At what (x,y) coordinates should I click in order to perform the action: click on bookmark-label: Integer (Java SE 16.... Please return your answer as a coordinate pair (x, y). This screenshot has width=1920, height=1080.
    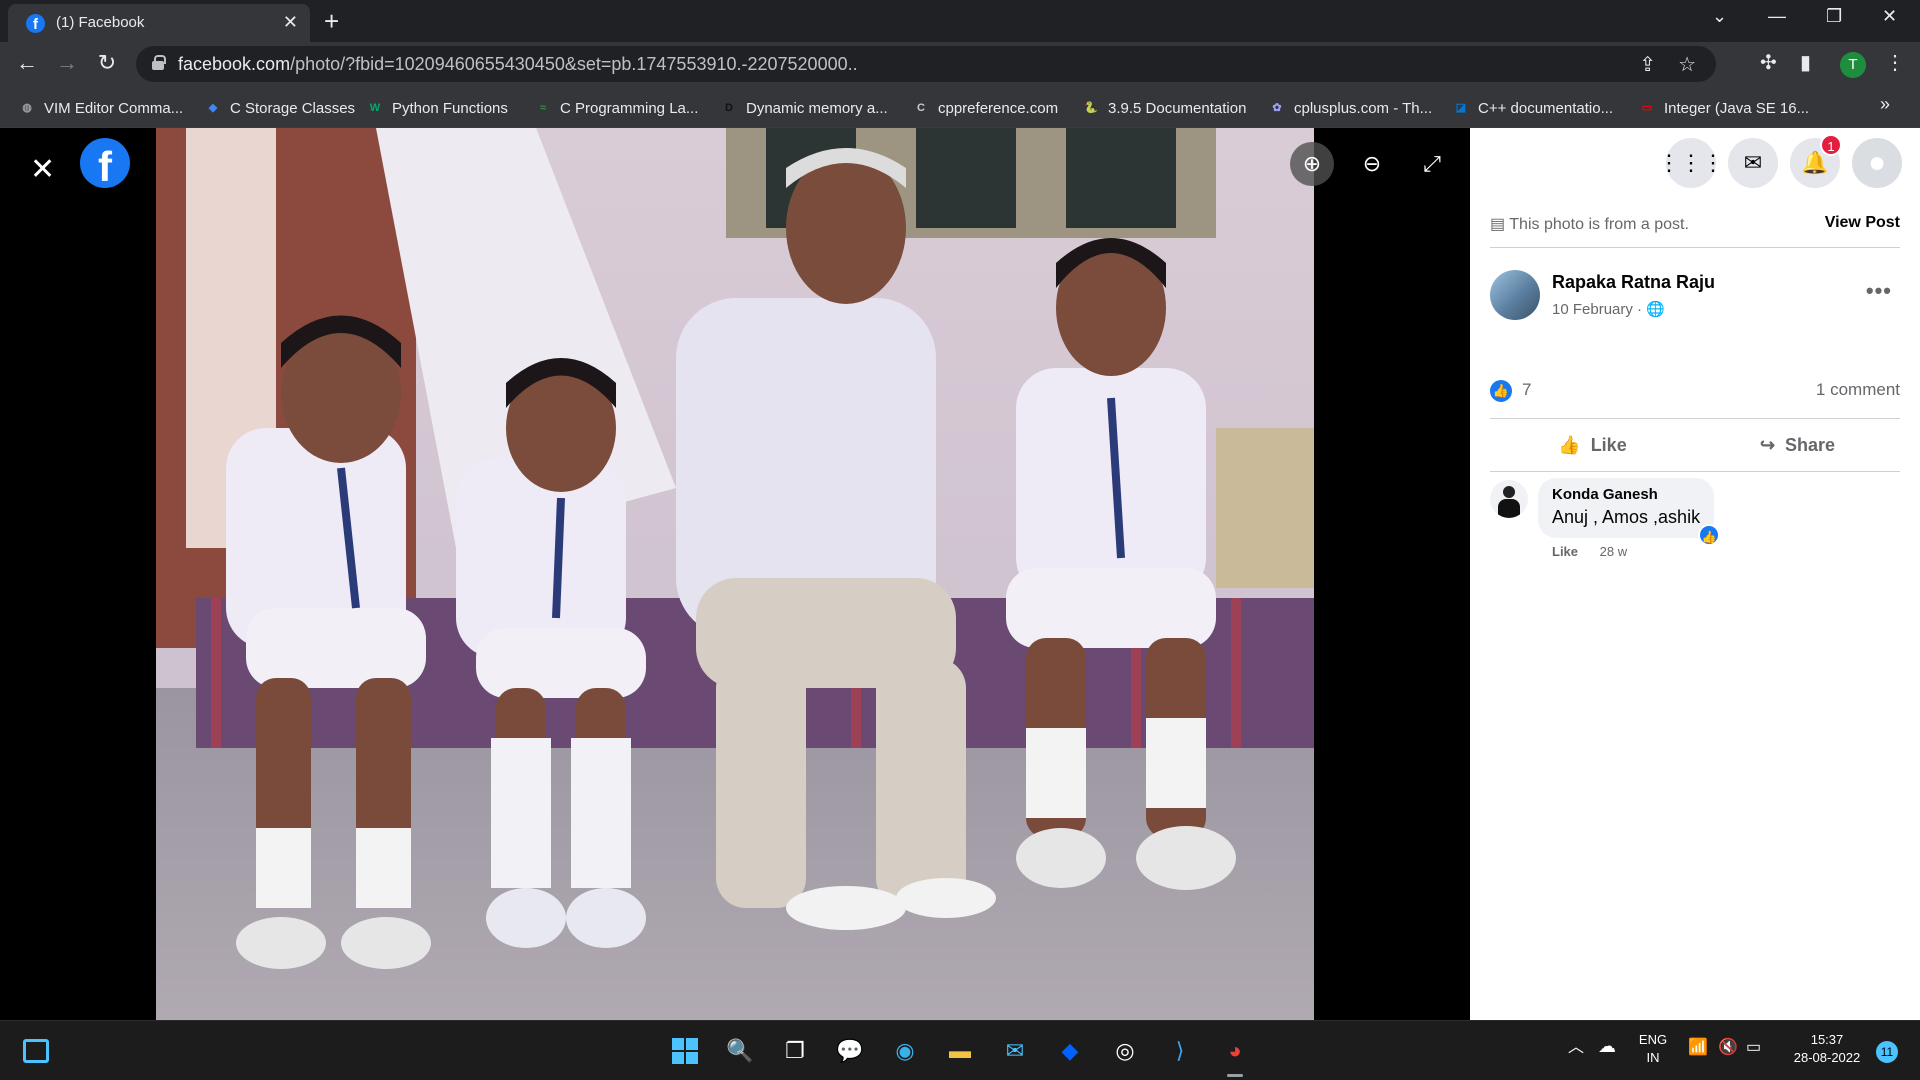
    Looking at the image, I should click on (1737, 108).